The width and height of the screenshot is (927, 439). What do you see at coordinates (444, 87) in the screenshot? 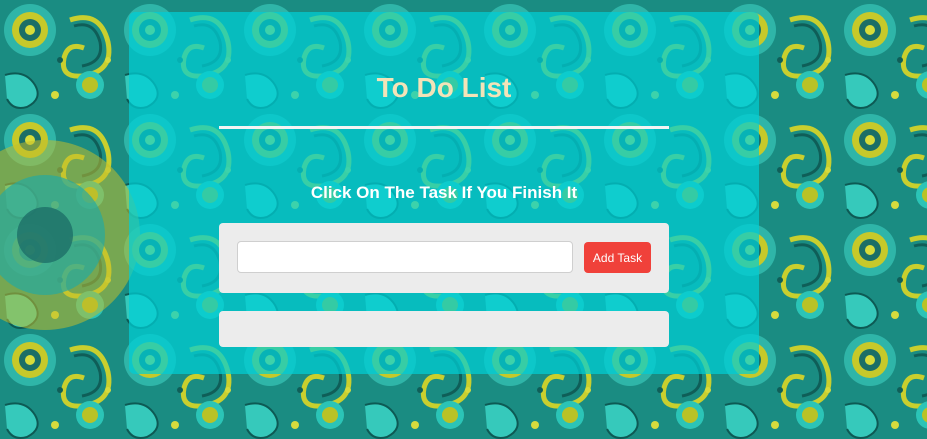
I see `page-title: To Do List` at bounding box center [444, 87].